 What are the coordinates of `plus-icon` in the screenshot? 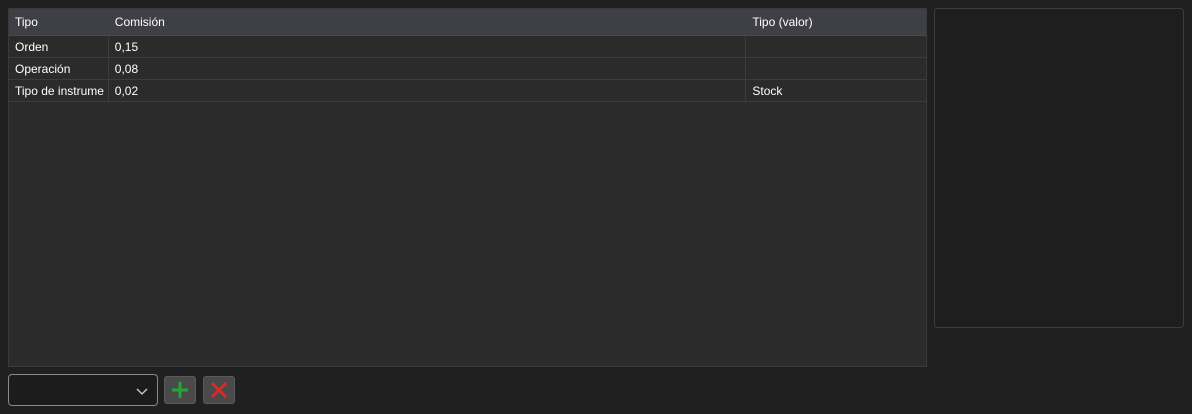 It's located at (180, 390).